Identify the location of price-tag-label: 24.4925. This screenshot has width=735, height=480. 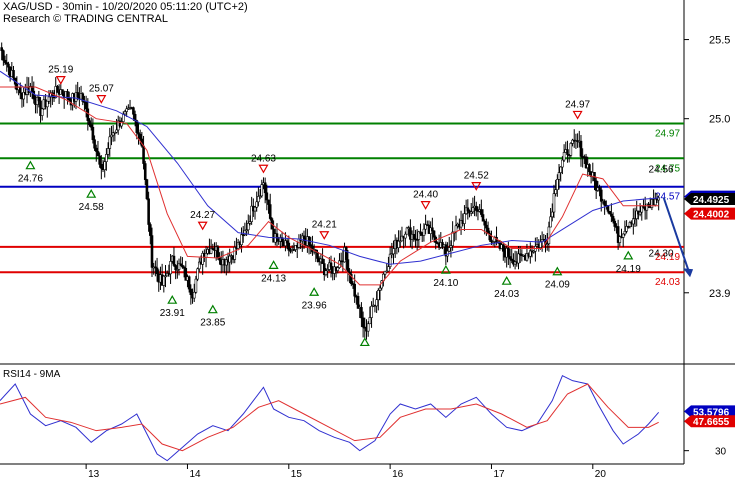
(711, 200).